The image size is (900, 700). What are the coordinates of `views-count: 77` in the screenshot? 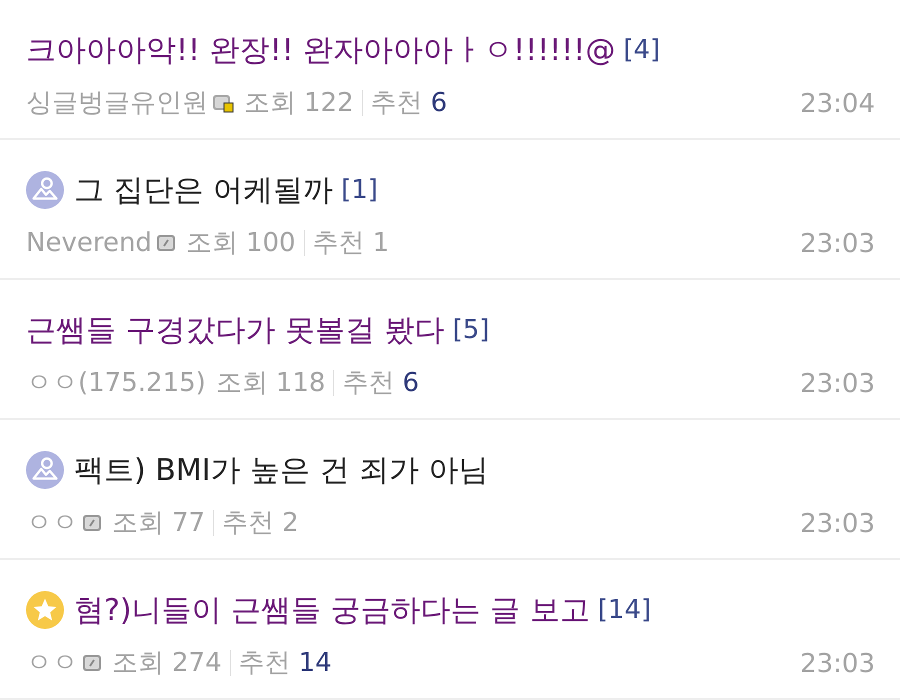 It's located at (189, 523).